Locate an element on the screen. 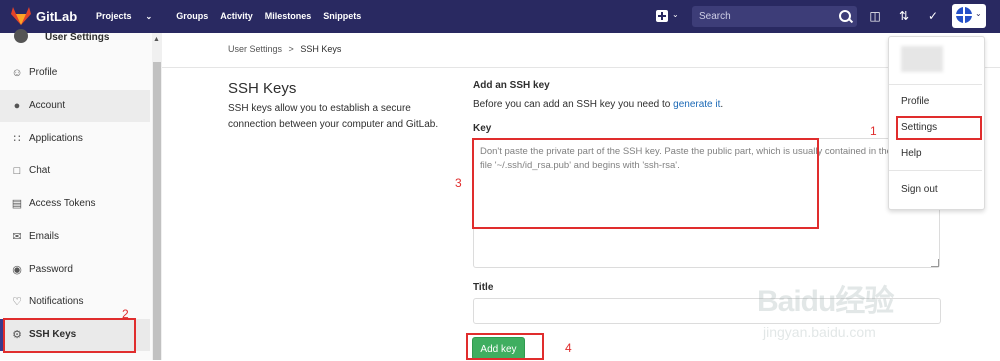 The height and width of the screenshot is (361, 1000). user-avatar-menu: ⌄ is located at coordinates (969, 16).